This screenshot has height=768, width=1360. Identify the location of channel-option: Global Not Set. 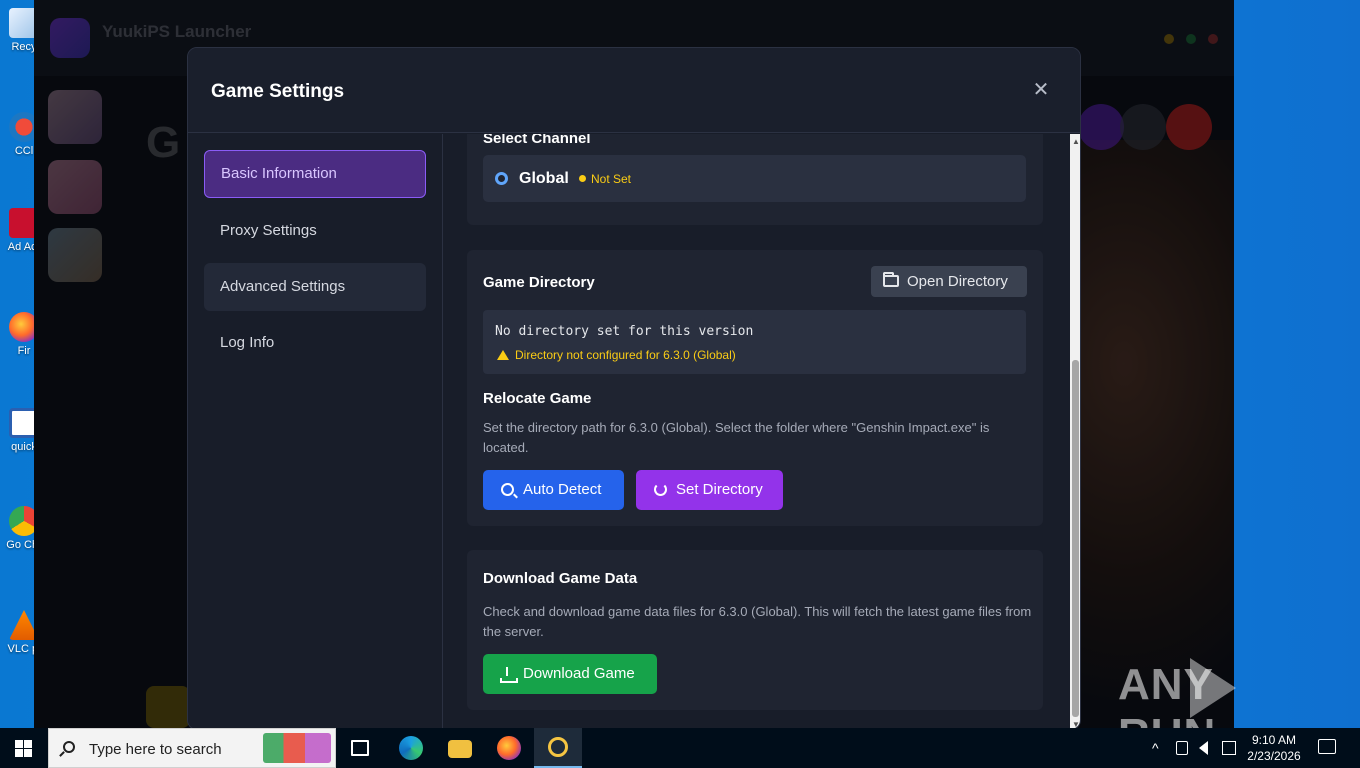
(754, 178).